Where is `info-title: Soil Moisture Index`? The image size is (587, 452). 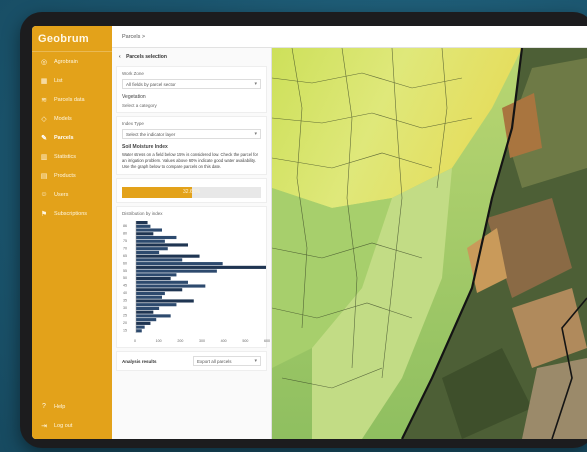 info-title: Soil Moisture Index is located at coordinates (145, 147).